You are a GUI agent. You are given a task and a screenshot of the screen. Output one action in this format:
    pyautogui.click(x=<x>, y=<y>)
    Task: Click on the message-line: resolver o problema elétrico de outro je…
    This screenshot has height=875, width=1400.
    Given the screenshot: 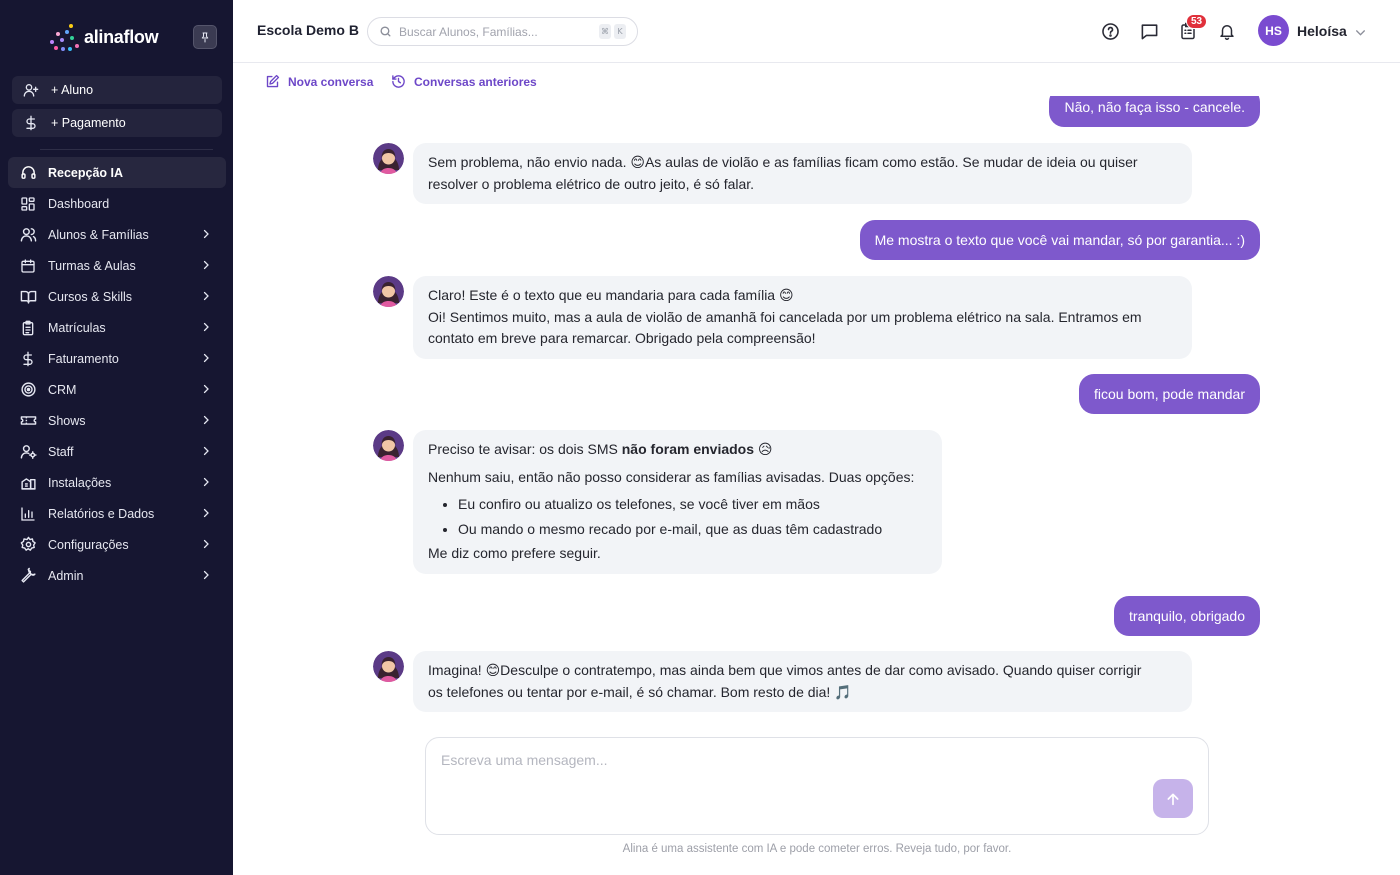 What is the action you would take?
    pyautogui.click(x=591, y=183)
    